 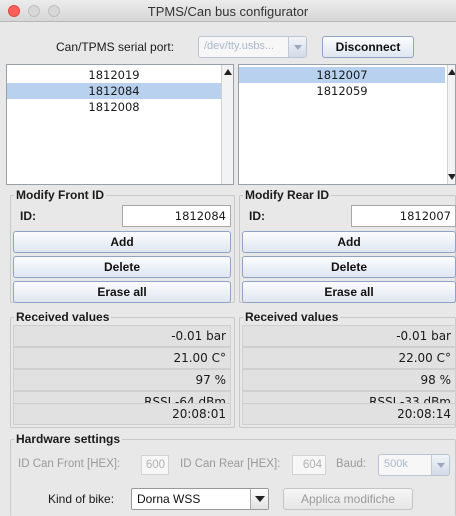 What do you see at coordinates (68, 439) in the screenshot?
I see `hardware-settings-title: Hardware settings` at bounding box center [68, 439].